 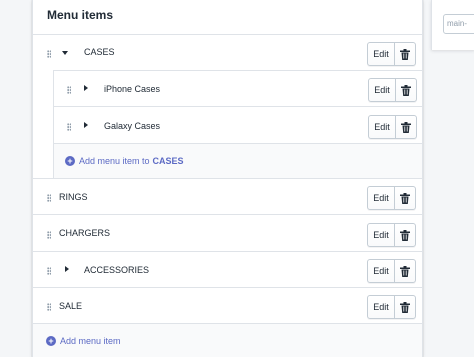 What do you see at coordinates (90, 341) in the screenshot?
I see `add-menu-item-label: Add menu item` at bounding box center [90, 341].